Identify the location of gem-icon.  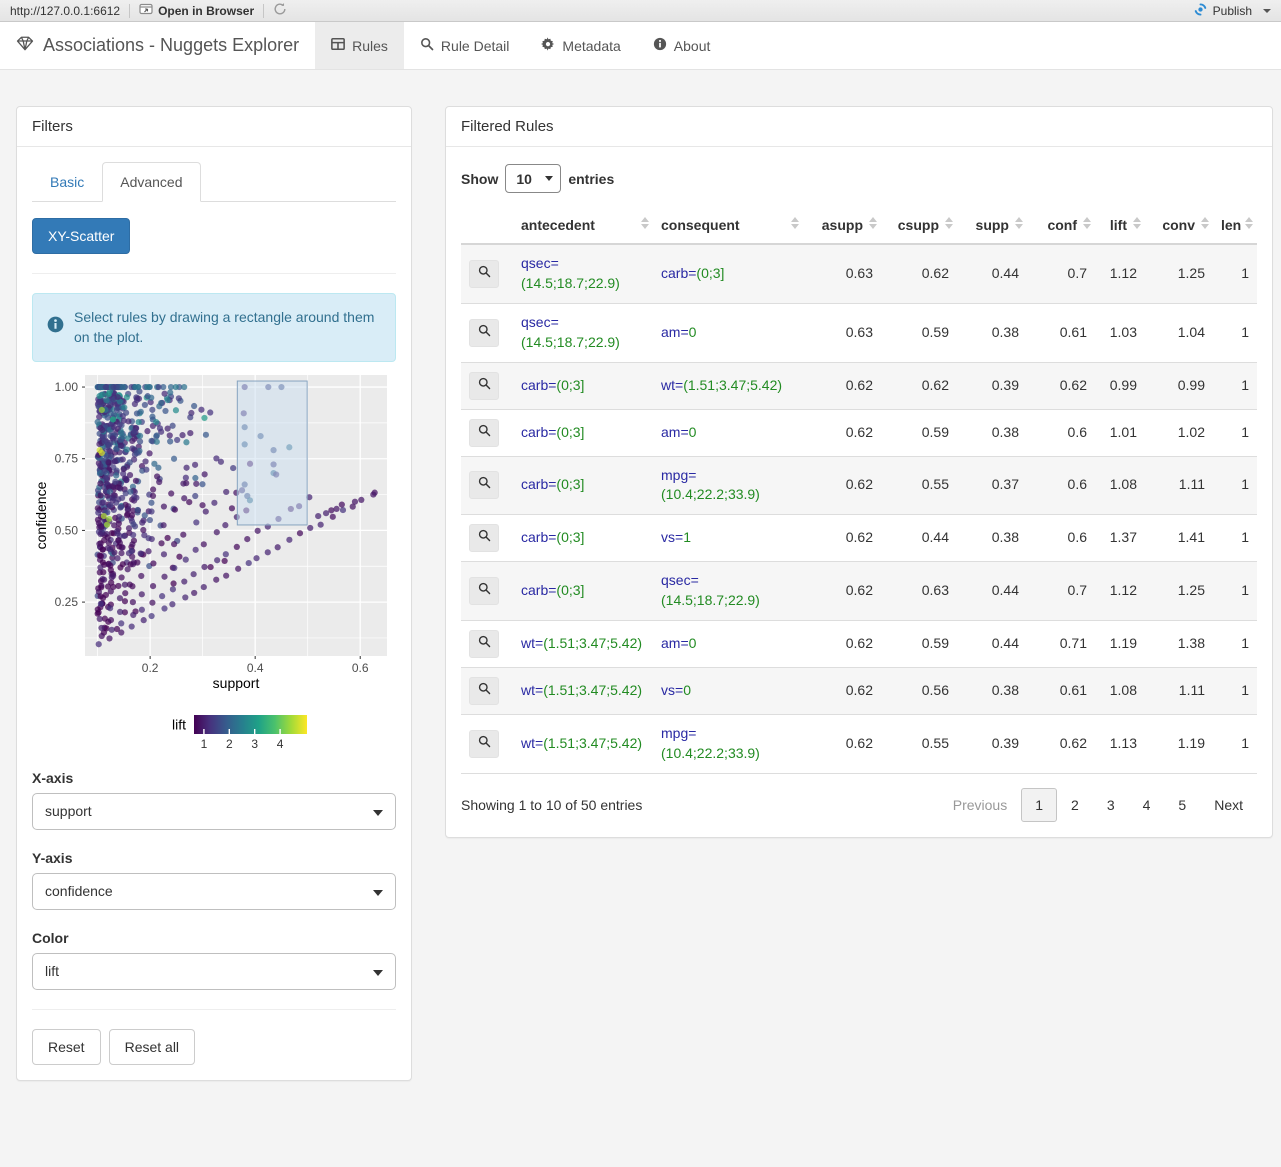
(25, 45).